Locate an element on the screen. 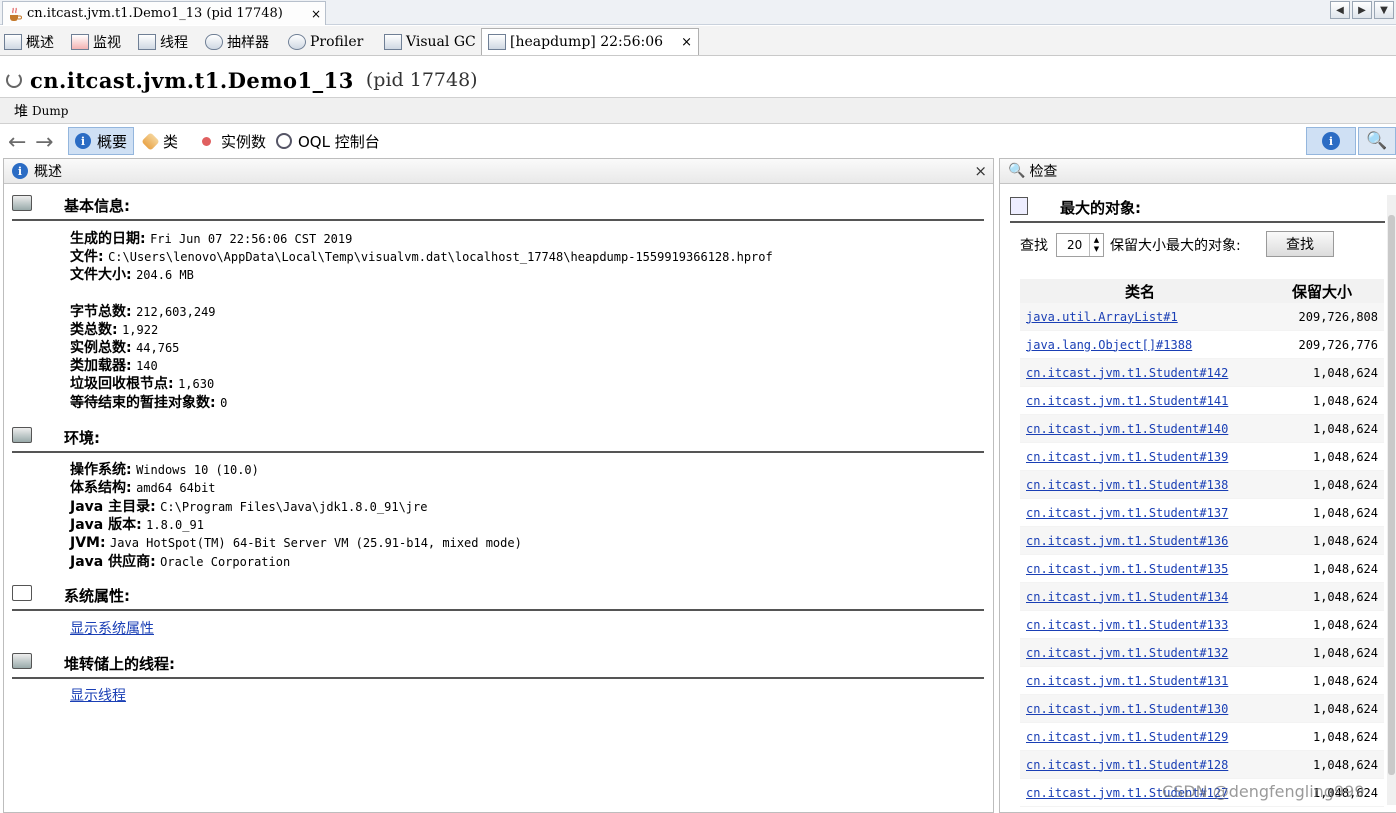  table-row: cn.itcast.jvm.t1.Student#131 1,048,624 is located at coordinates (1202, 681).